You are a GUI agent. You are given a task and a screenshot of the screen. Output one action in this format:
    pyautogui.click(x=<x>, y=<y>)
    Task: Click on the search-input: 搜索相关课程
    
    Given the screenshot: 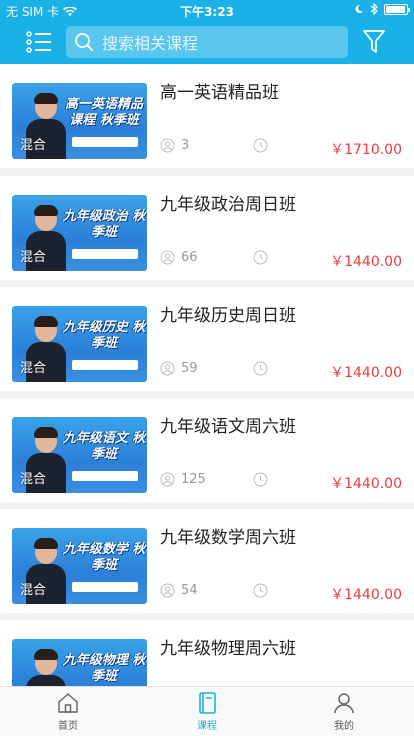 What is the action you would take?
    pyautogui.click(x=207, y=42)
    